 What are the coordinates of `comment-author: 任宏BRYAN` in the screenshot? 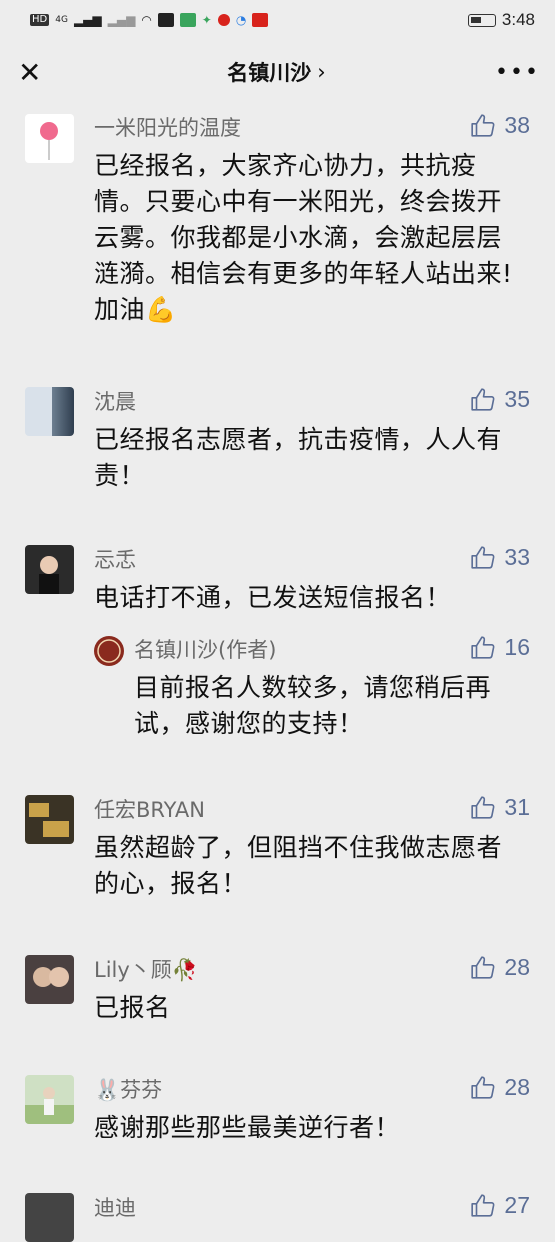 It's located at (149, 809).